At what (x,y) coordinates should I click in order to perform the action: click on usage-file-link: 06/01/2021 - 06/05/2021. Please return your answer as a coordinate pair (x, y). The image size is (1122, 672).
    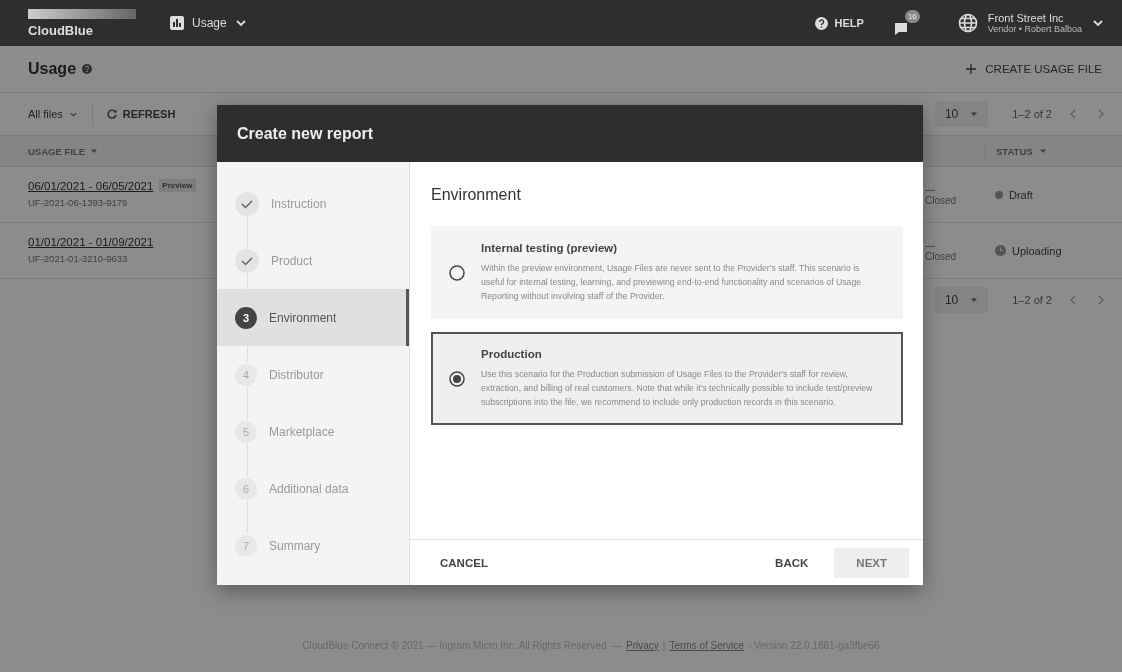
    Looking at the image, I should click on (91, 185).